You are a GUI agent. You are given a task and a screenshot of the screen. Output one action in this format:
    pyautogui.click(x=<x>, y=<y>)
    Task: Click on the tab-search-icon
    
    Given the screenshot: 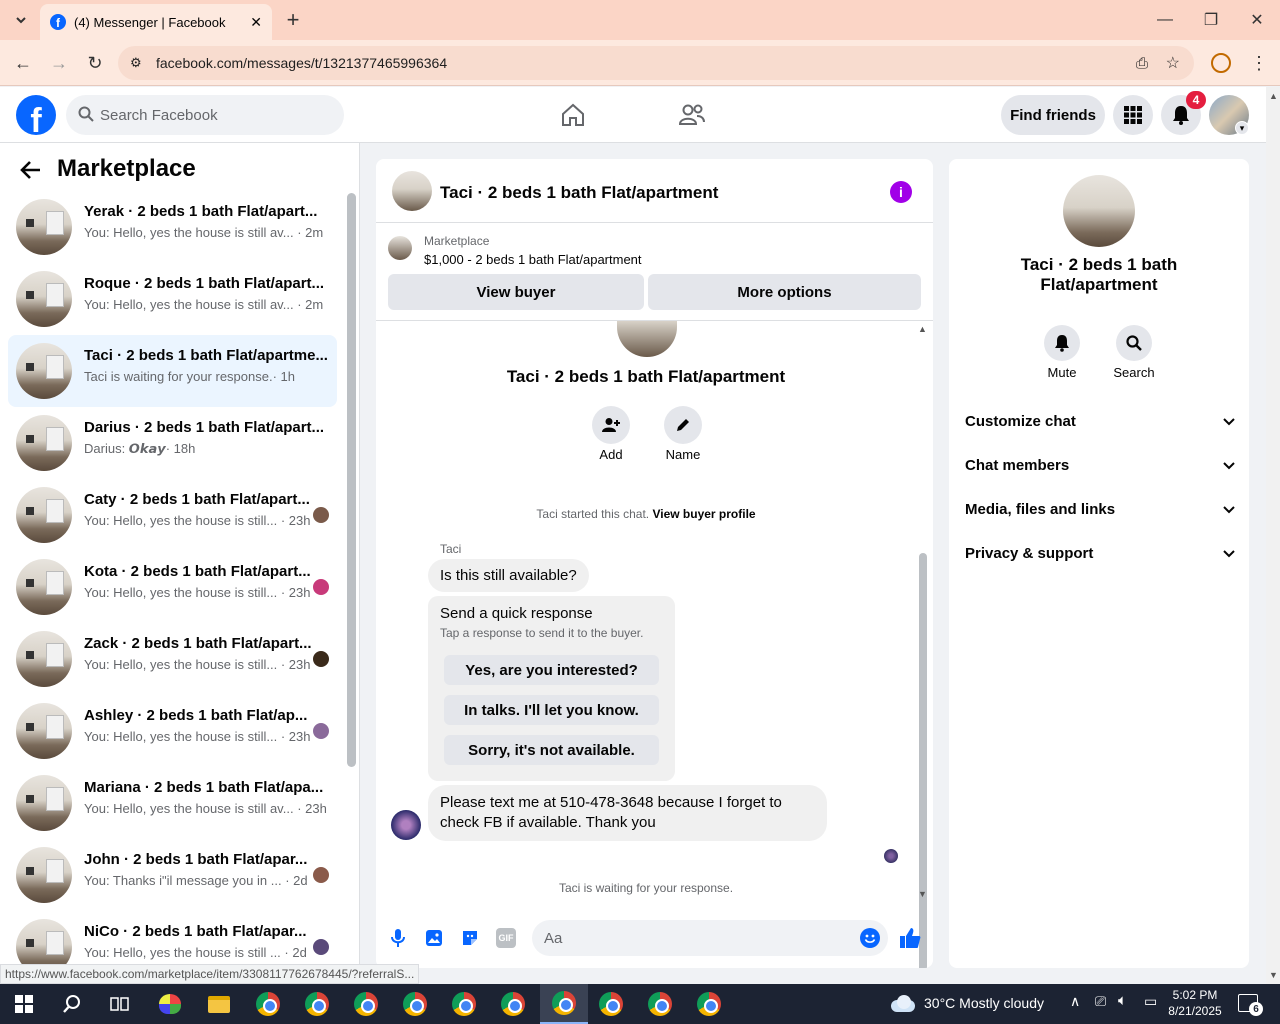 What is the action you would take?
    pyautogui.click(x=21, y=20)
    